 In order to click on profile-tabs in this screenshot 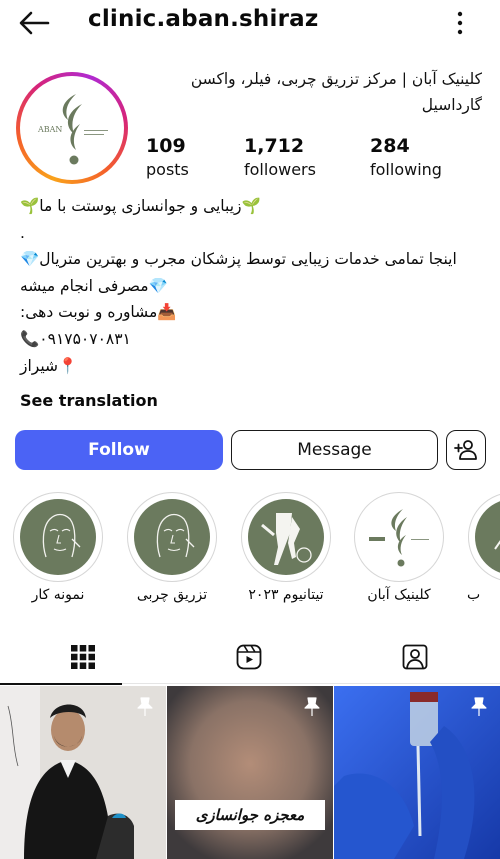, I will do `click(250, 657)`.